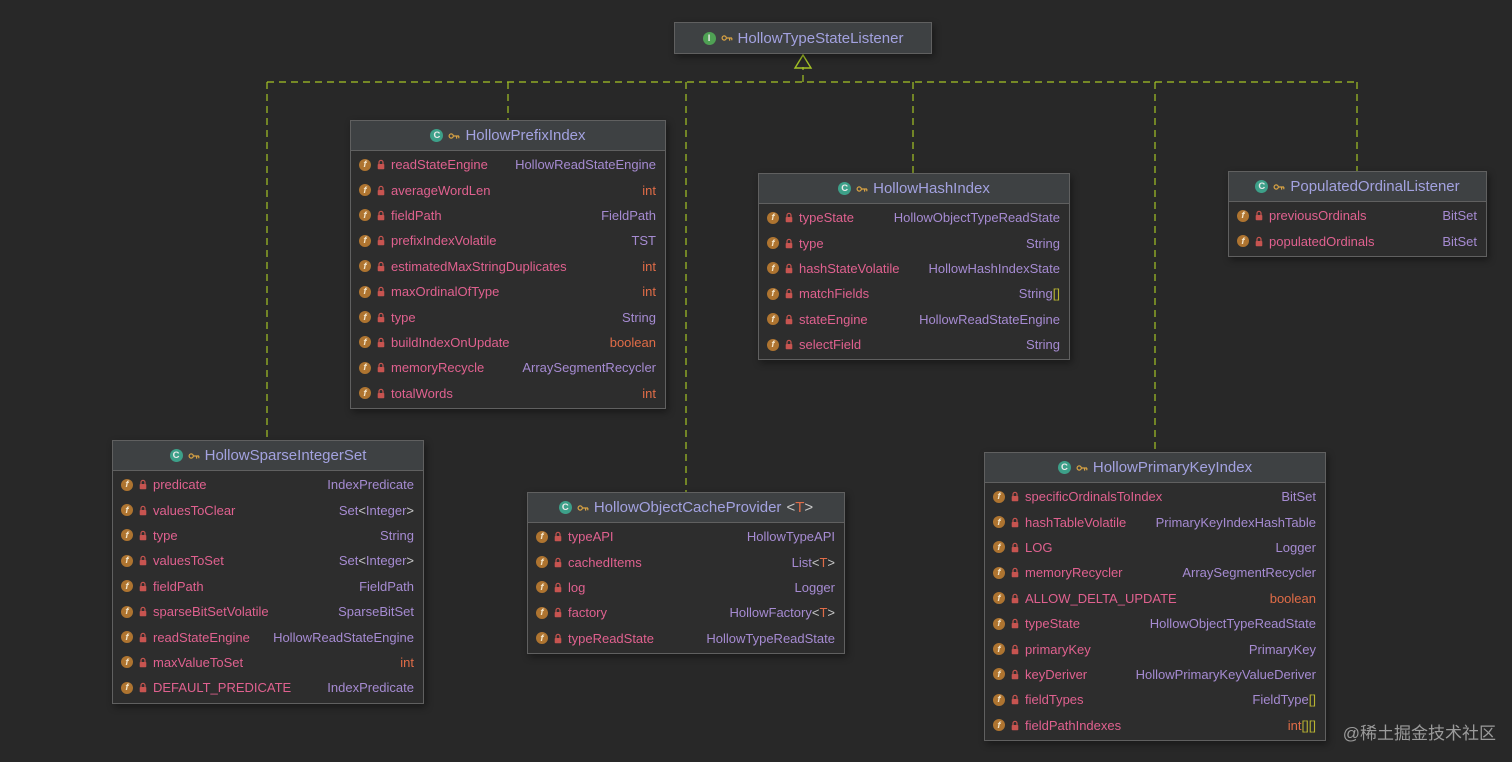  I want to click on class-header: I HollowTypeStateListener, so click(803, 38).